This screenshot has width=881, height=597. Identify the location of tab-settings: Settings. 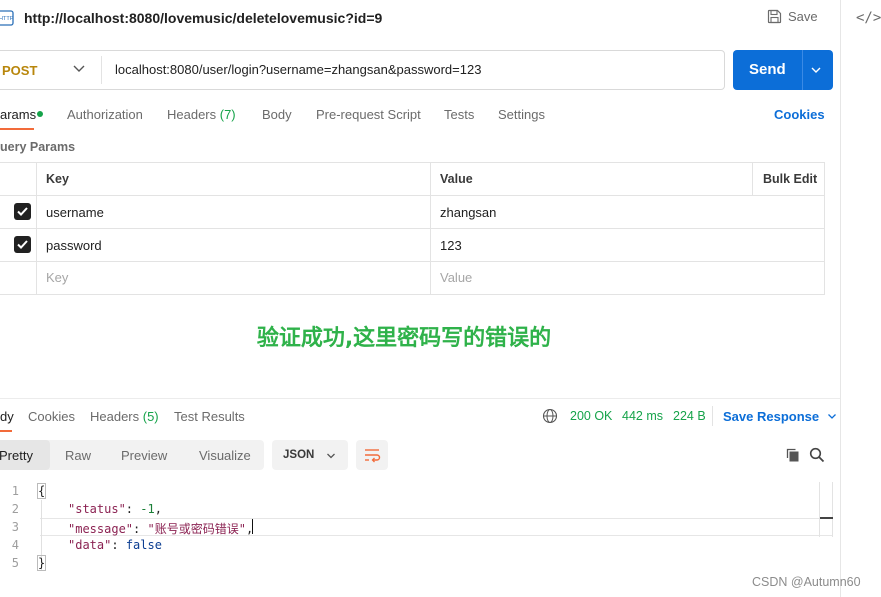
(521, 114).